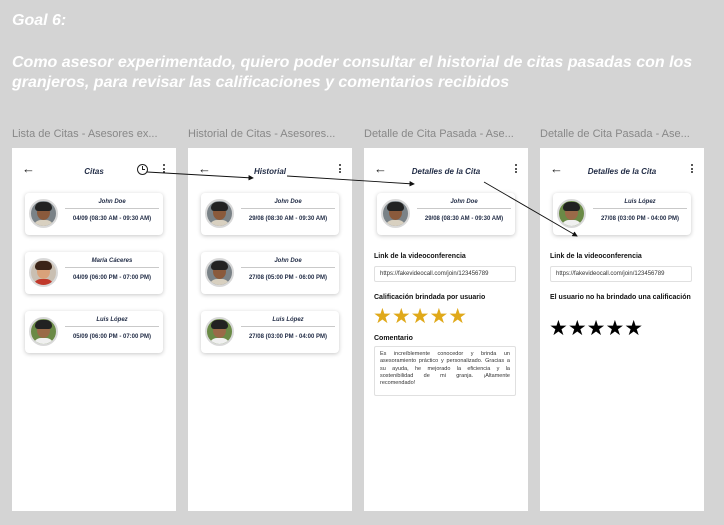 The width and height of the screenshot is (724, 525). I want to click on header: ← Historial, so click(270, 171).